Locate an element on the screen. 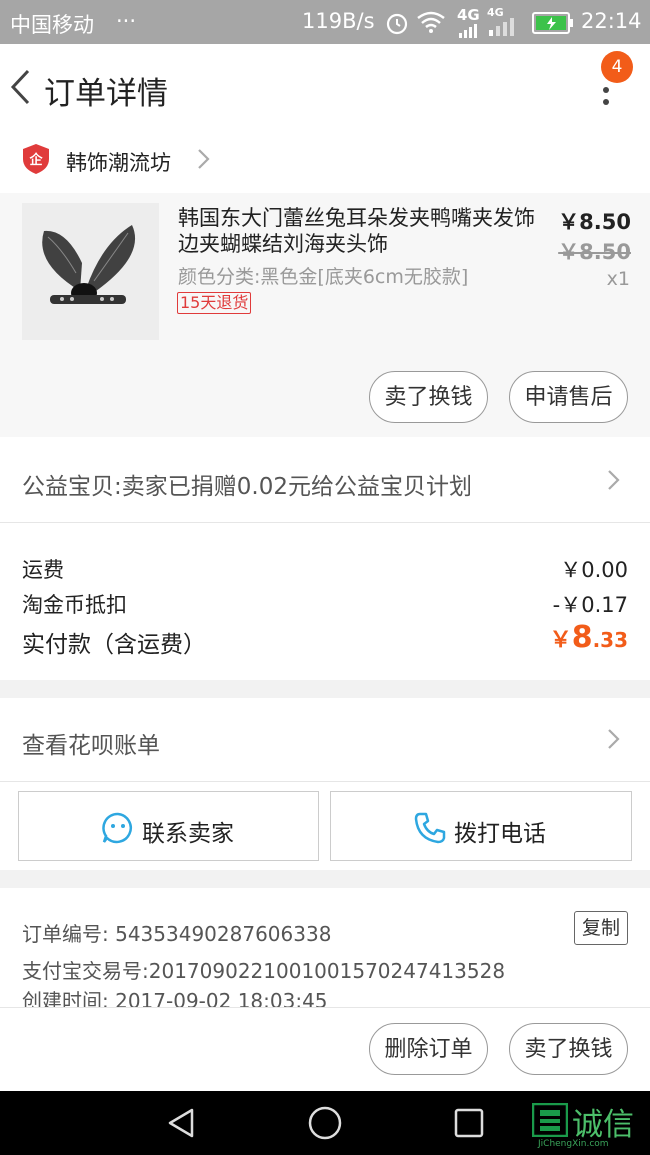  nav-home-icon is located at coordinates (325, 1123).